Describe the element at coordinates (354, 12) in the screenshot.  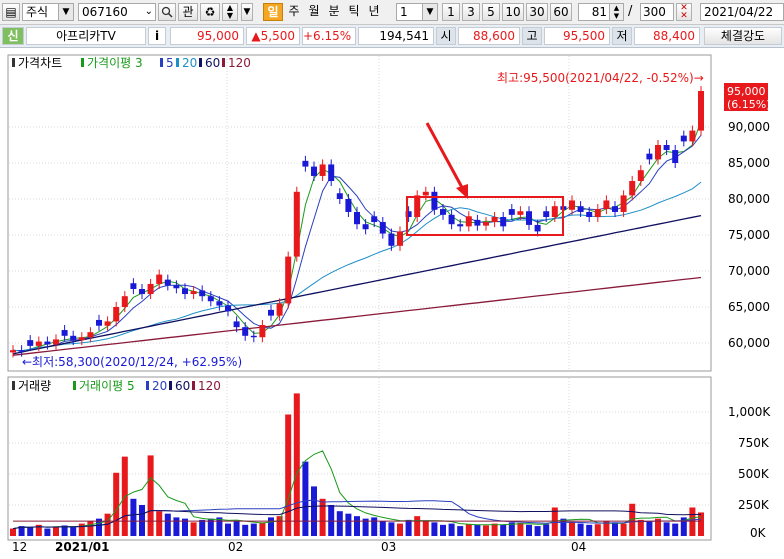
I see `period-tick-button: 틱` at that location.